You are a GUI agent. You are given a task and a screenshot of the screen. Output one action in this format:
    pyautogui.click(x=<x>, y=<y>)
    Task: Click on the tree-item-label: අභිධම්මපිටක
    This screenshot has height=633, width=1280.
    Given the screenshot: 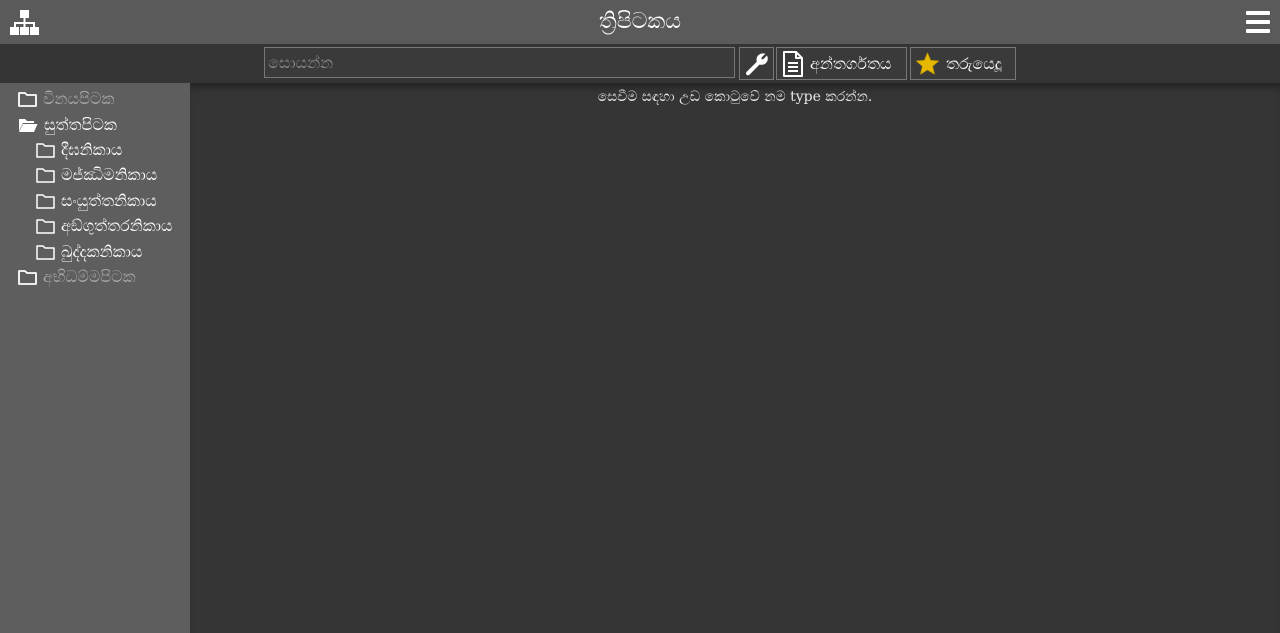 What is the action you would take?
    pyautogui.click(x=89, y=276)
    